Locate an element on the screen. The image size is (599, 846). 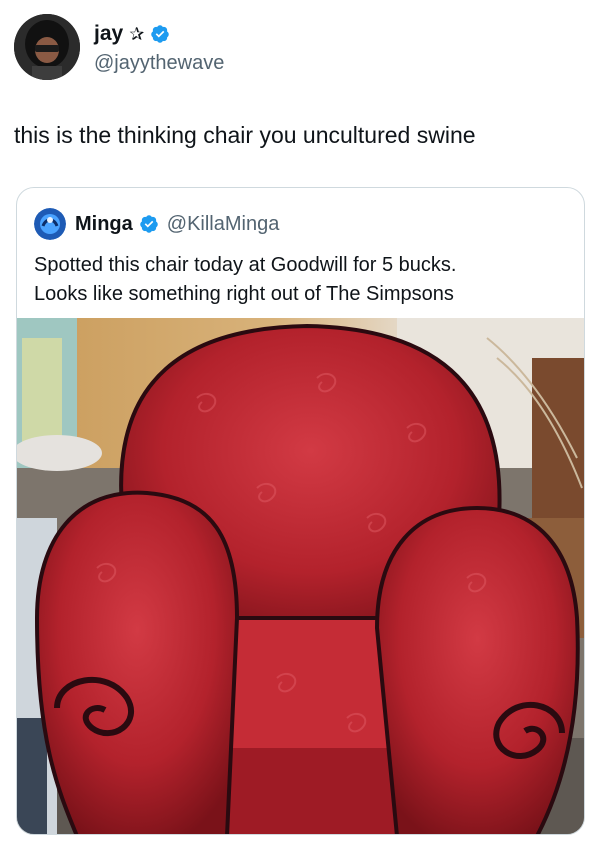
tweet-header: jay ✰ @jayythewave is located at coordinates (299, 47).